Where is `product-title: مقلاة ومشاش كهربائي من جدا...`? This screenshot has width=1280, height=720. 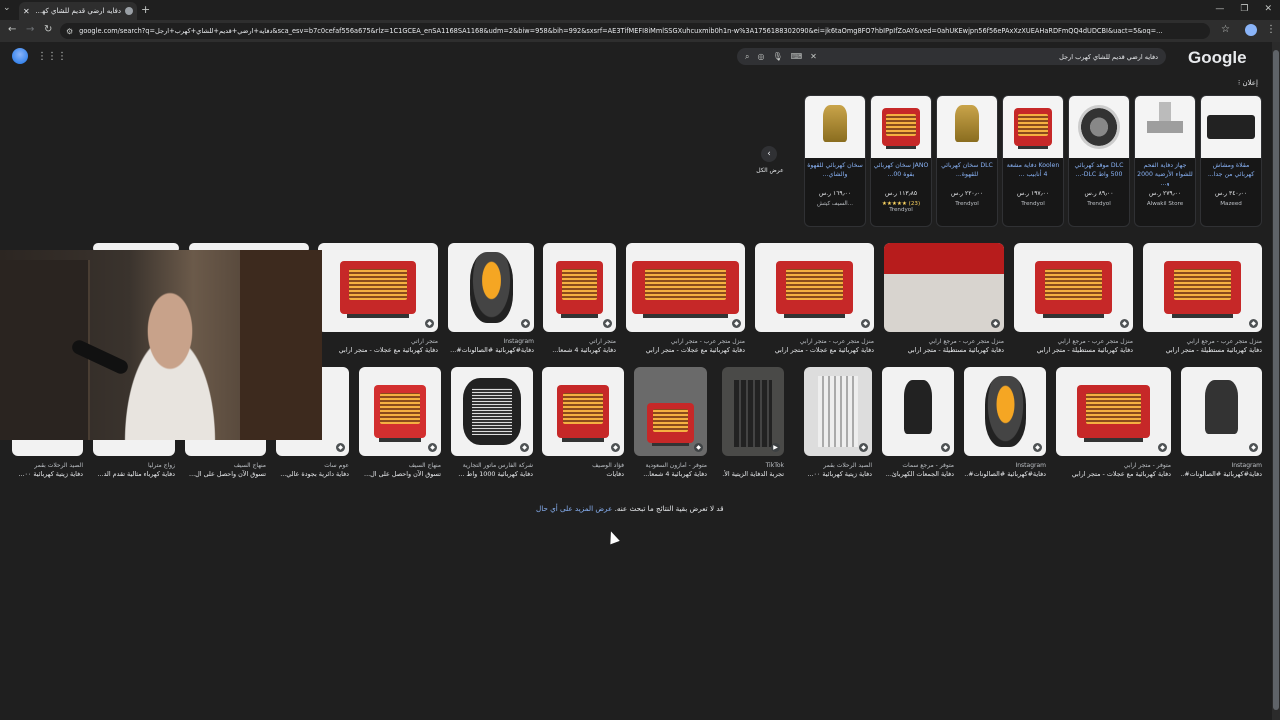
product-title: مقلاة ومشاش كهربائي من جدا... is located at coordinates (1231, 172).